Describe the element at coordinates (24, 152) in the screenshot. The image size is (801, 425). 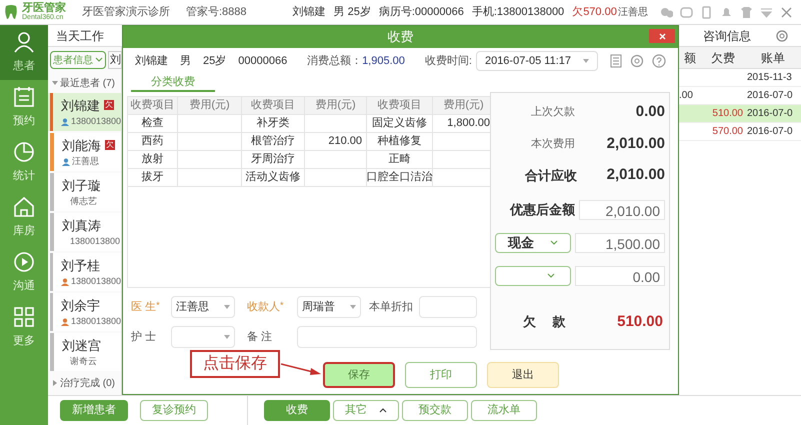
I see `pie-chart-icon` at that location.